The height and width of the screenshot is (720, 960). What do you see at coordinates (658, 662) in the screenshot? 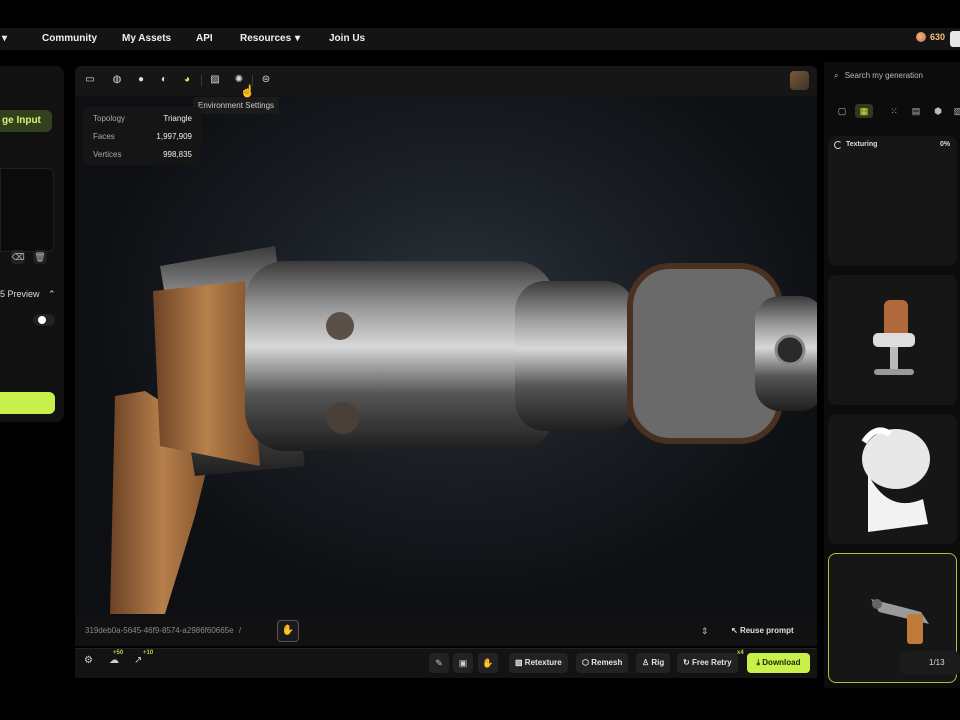
I see `rig-label: Rig` at bounding box center [658, 662].